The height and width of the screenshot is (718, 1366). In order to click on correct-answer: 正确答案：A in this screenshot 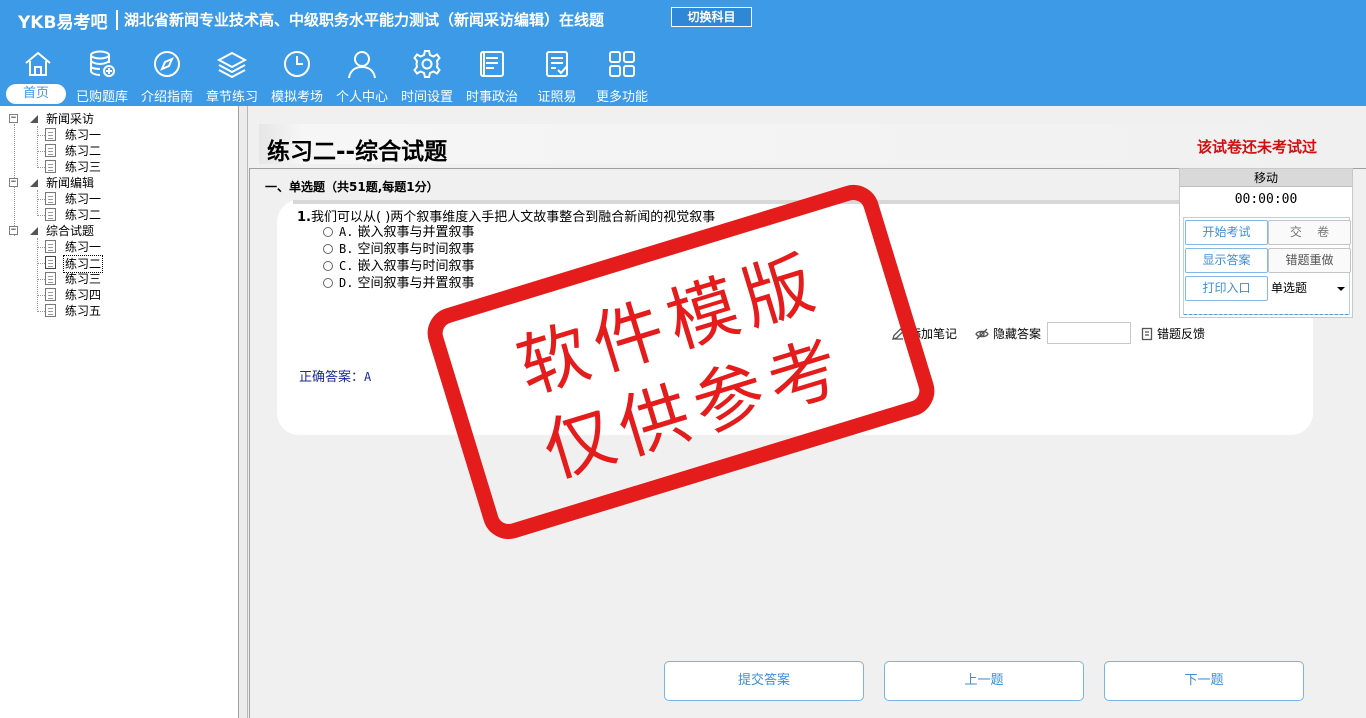, I will do `click(335, 375)`.